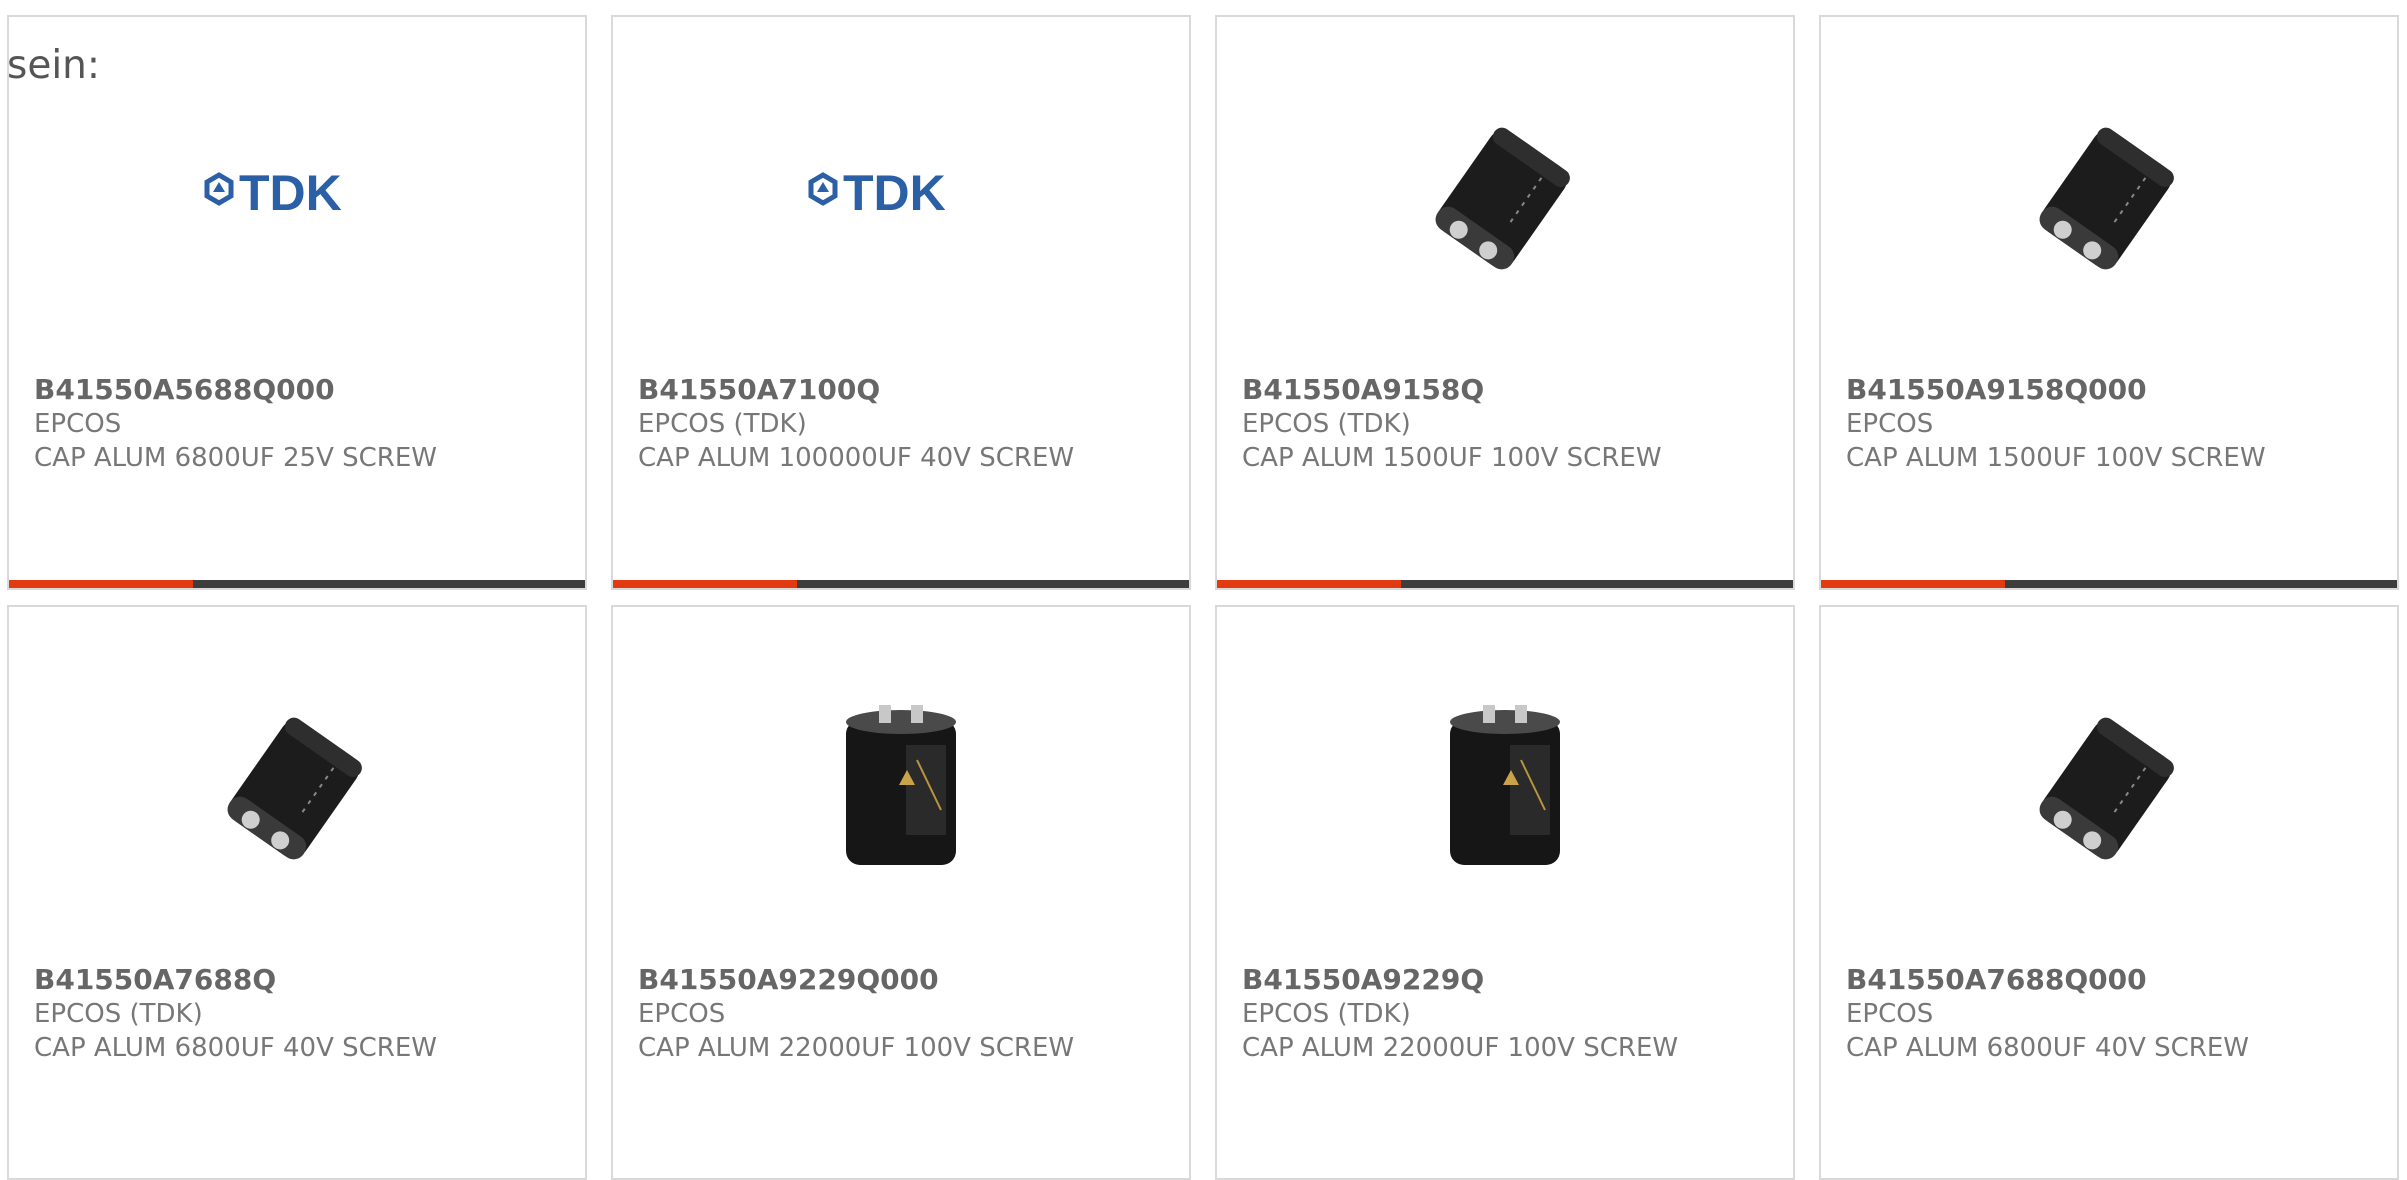  What do you see at coordinates (1507, 980) in the screenshot?
I see `part-number-link: B41550A9229Q` at bounding box center [1507, 980].